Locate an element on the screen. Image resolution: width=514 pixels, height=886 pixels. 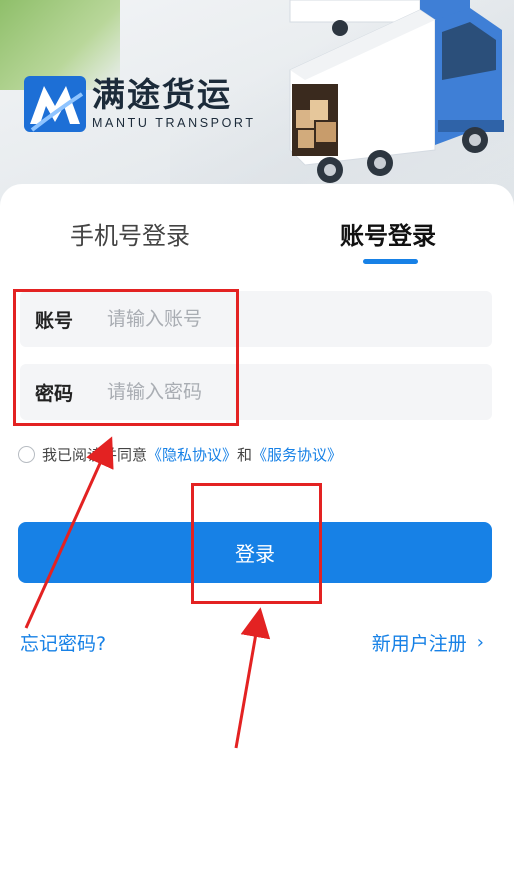
register-link: 新用户注册 › is located at coordinates (428, 642).